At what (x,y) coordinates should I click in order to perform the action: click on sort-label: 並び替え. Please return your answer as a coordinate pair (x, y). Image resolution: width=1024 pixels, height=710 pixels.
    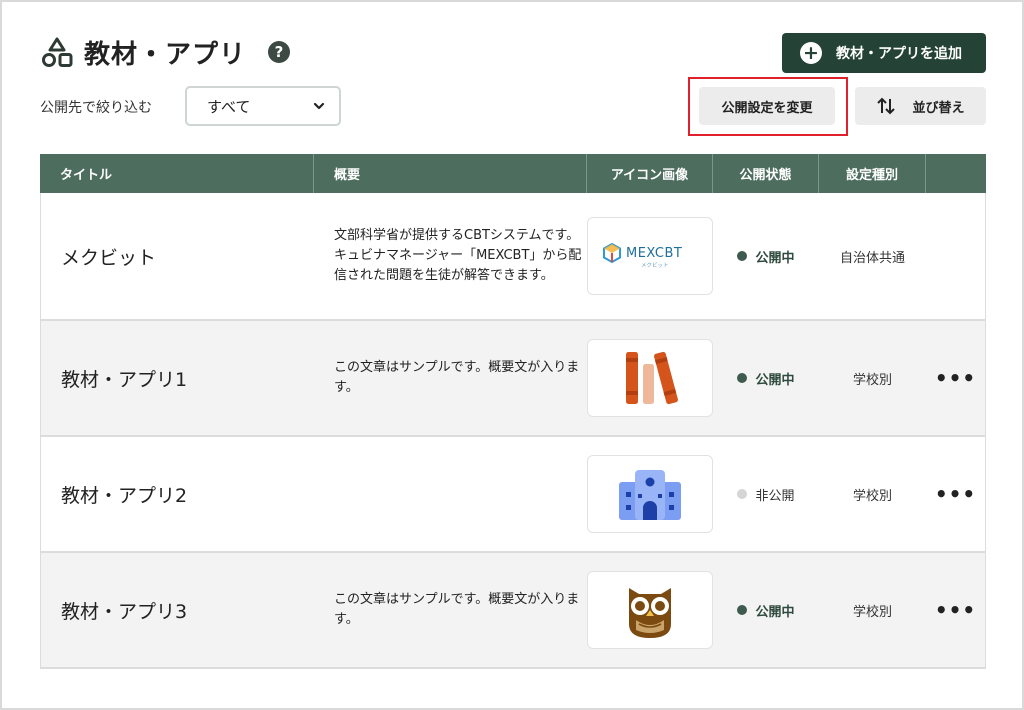
    Looking at the image, I should click on (938, 108).